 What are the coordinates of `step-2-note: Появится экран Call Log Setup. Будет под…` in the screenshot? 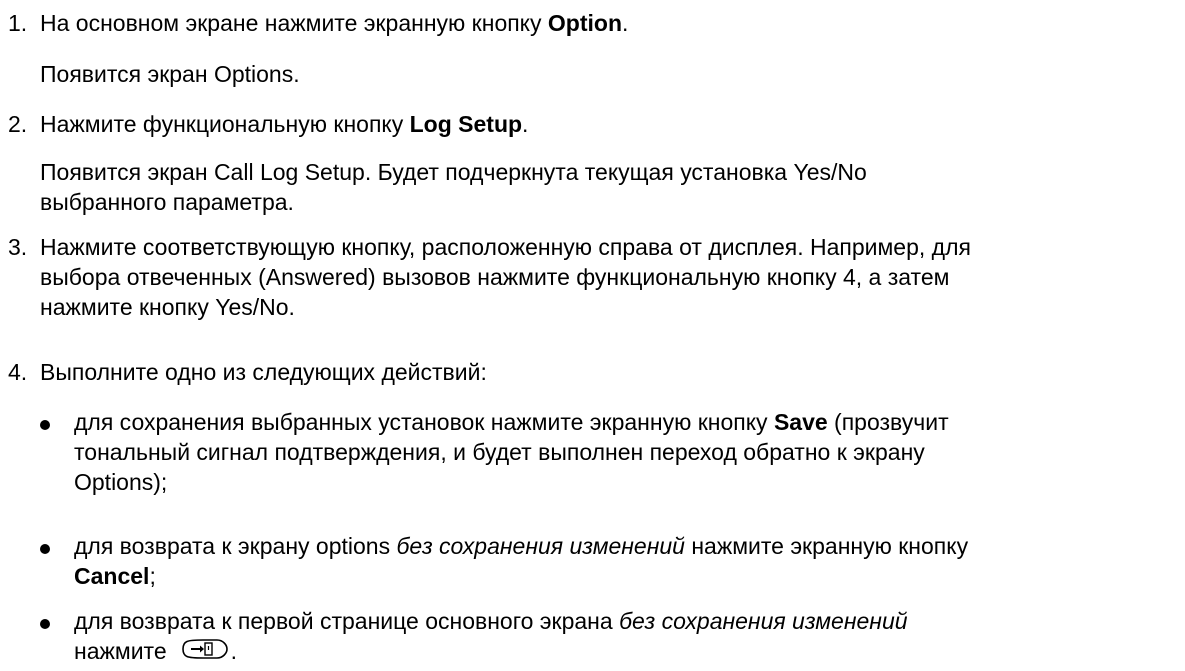 It's located at (453, 187).